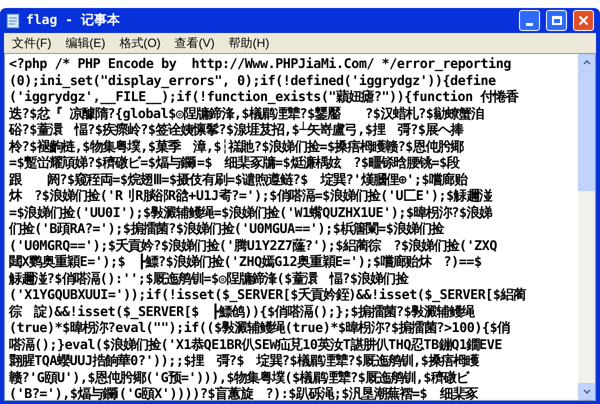 This screenshot has width=600, height=404. I want to click on menu-item: 查看(V), so click(194, 43).